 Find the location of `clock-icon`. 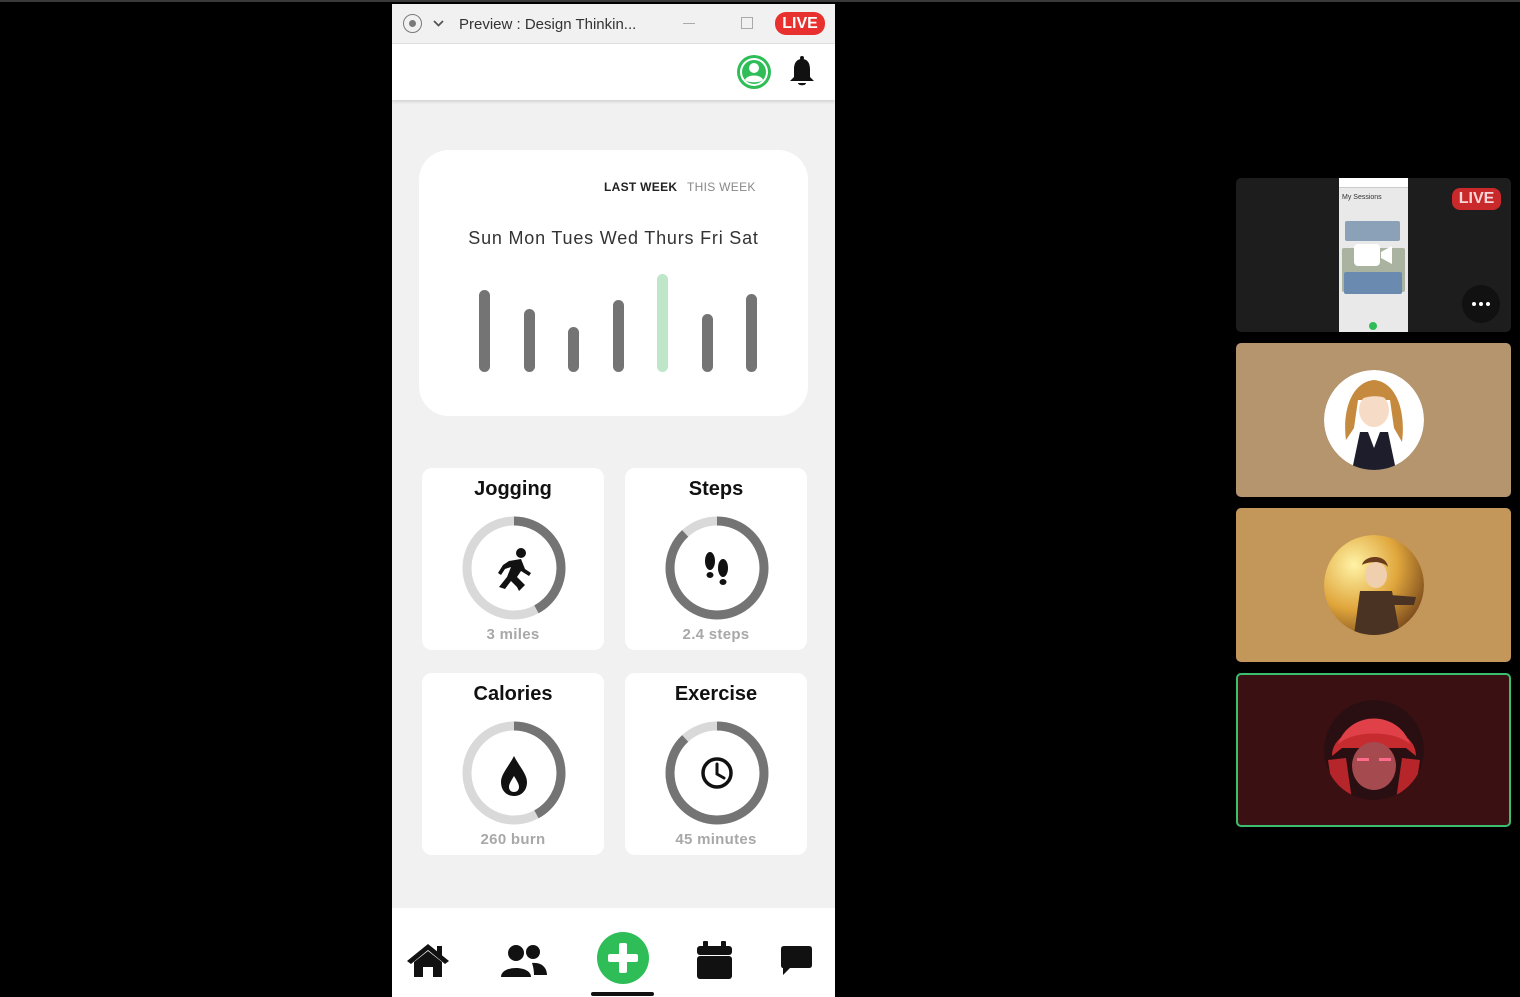

clock-icon is located at coordinates (717, 773).